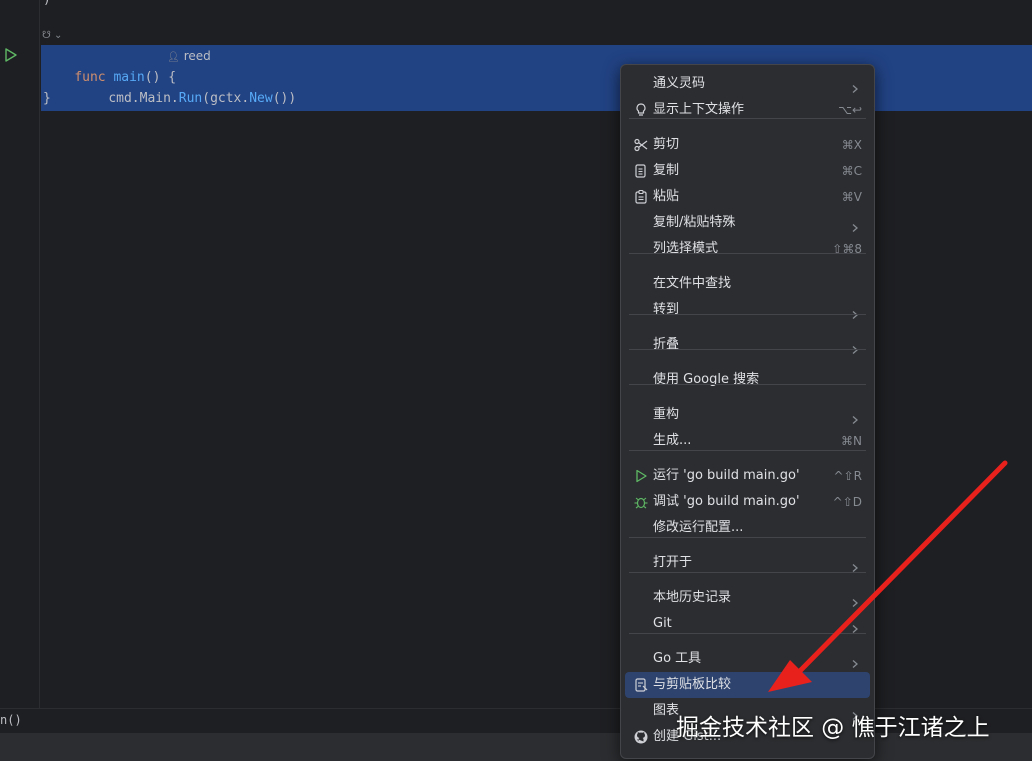 The width and height of the screenshot is (1032, 761). What do you see at coordinates (747, 223) in the screenshot?
I see `menu-item: 复制/粘贴特殊` at bounding box center [747, 223].